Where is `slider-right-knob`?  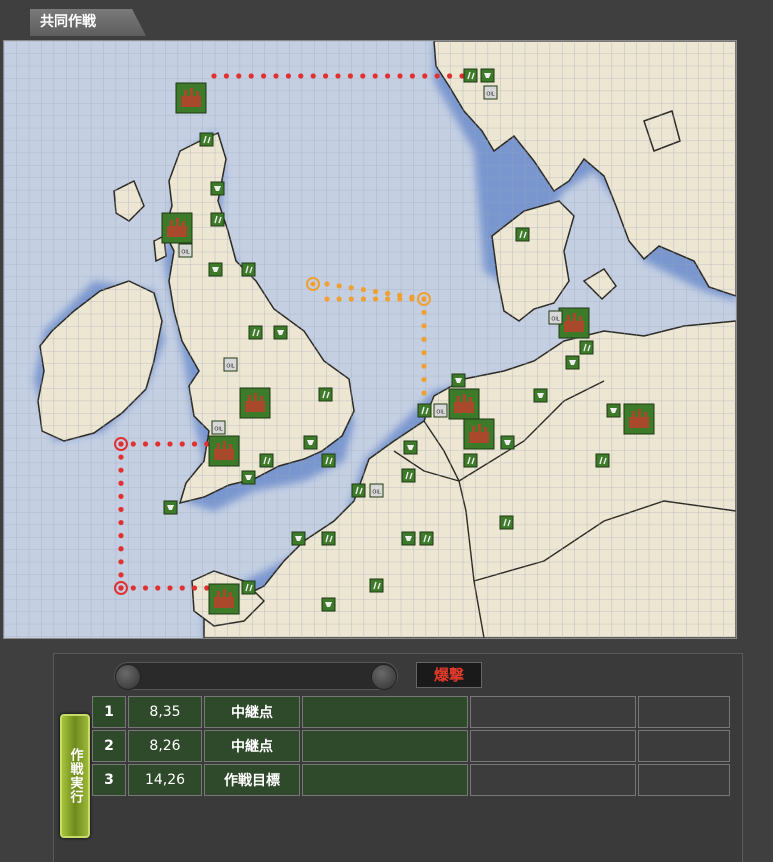 slider-right-knob is located at coordinates (384, 677).